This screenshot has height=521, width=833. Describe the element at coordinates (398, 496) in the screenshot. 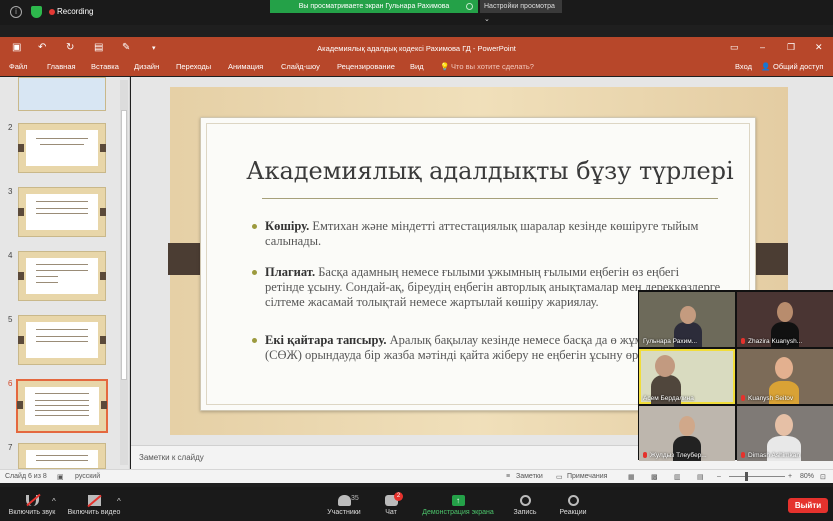

I see `chat-unread-badge: 2` at that location.